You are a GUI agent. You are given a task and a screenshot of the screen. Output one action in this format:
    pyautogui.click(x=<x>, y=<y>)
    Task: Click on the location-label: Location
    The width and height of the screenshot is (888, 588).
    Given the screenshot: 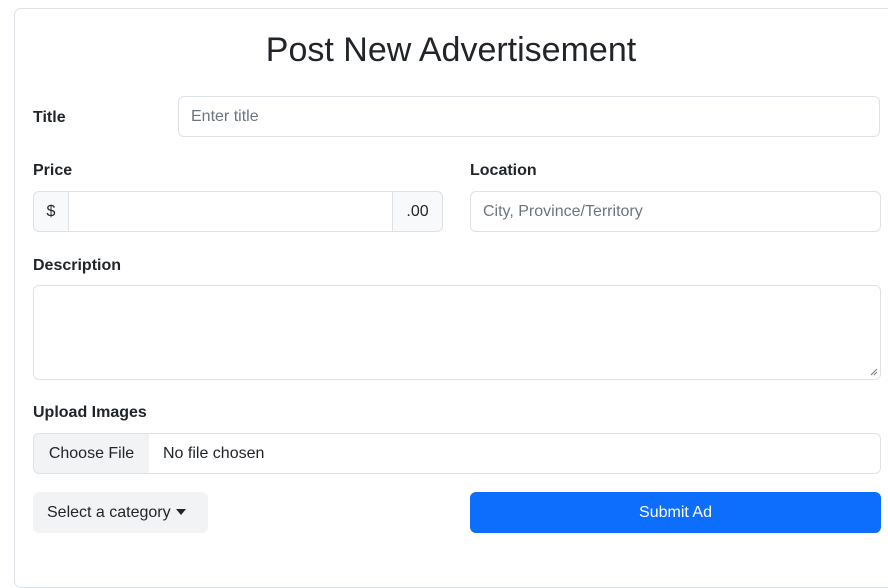 What is the action you would take?
    pyautogui.click(x=503, y=170)
    